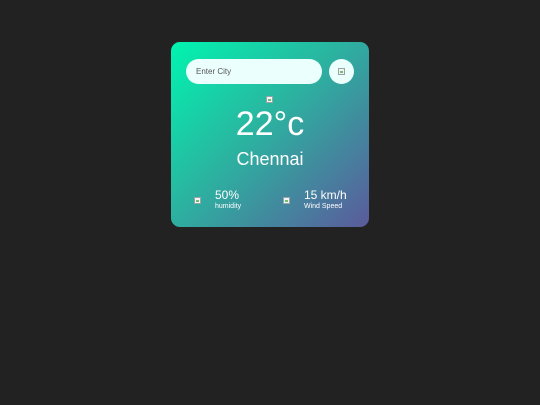 Image resolution: width=540 pixels, height=405 pixels. I want to click on wind-icon, so click(286, 200).